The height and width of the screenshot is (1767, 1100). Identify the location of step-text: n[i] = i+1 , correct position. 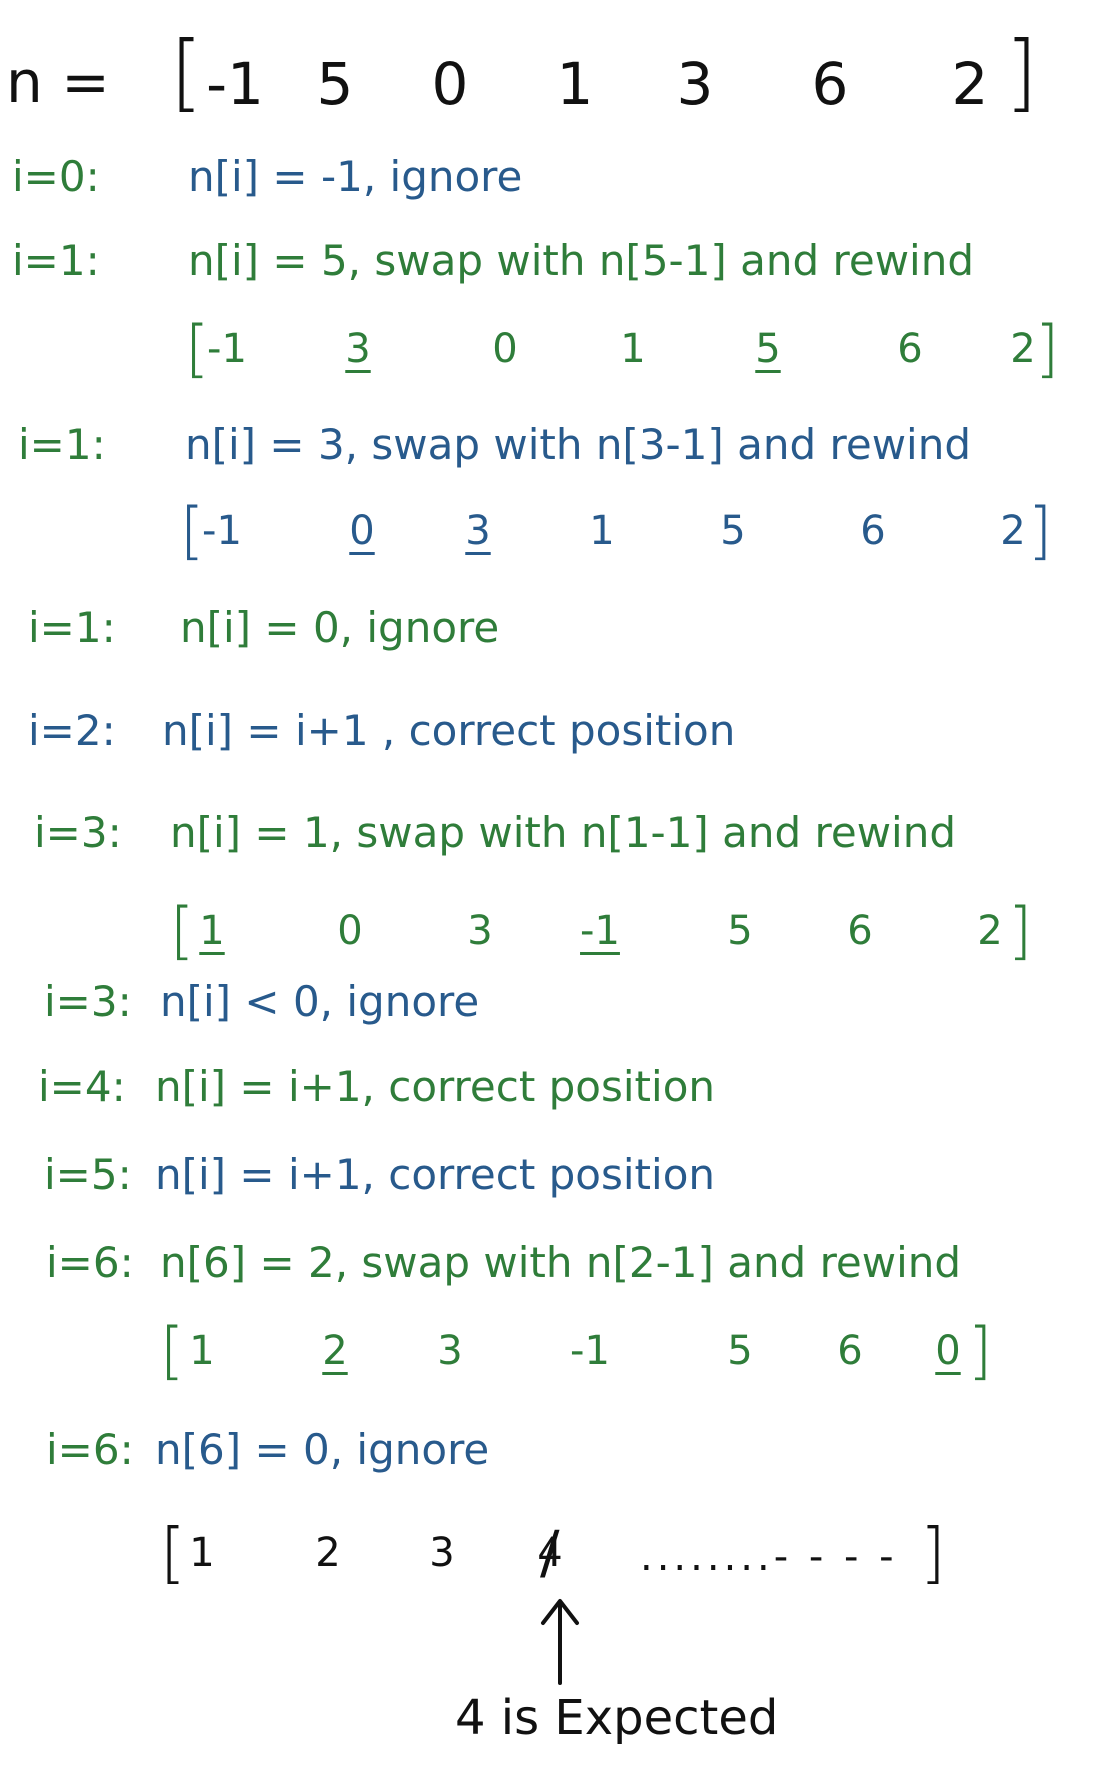
(449, 730).